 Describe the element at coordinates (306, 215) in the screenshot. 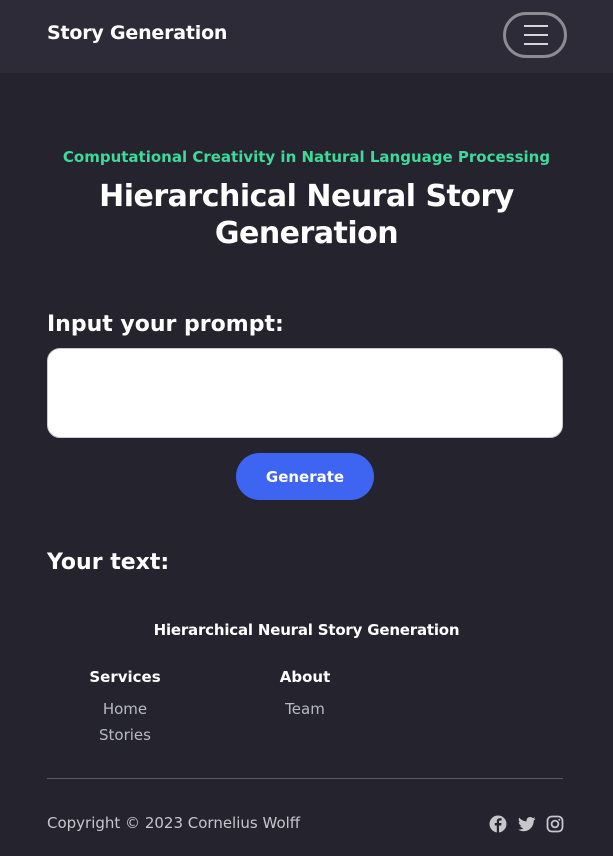

I see `page-title: Hierarchical Neural Story Generation` at that location.